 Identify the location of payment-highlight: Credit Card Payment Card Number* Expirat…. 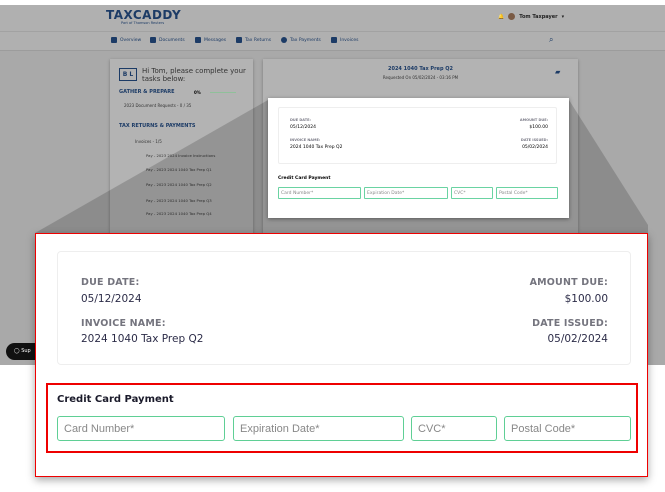
(342, 418).